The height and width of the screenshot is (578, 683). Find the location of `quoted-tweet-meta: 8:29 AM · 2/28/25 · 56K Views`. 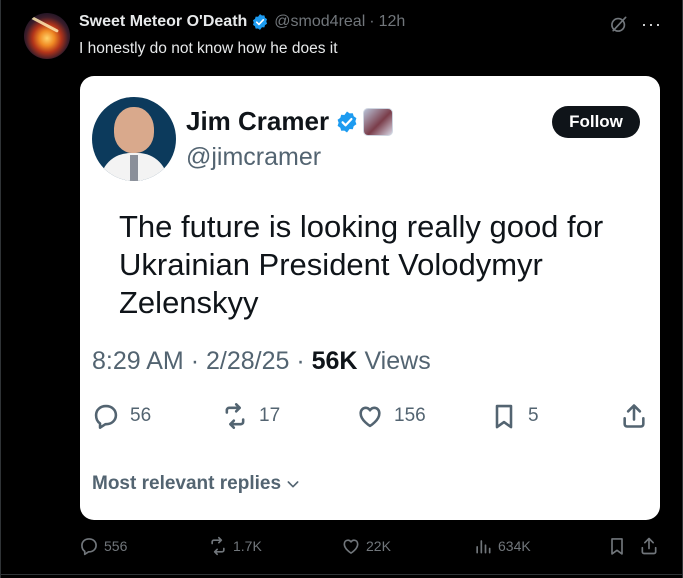

quoted-tweet-meta: 8:29 AM · 2/28/25 · 56K Views is located at coordinates (261, 361).